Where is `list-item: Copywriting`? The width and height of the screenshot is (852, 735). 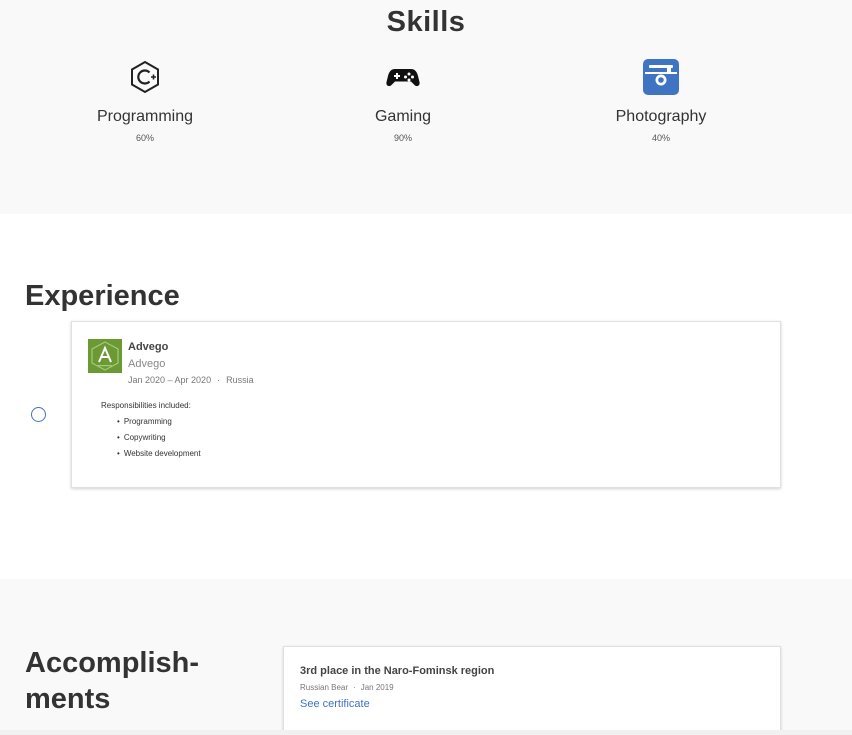 list-item: Copywriting is located at coordinates (159, 441).